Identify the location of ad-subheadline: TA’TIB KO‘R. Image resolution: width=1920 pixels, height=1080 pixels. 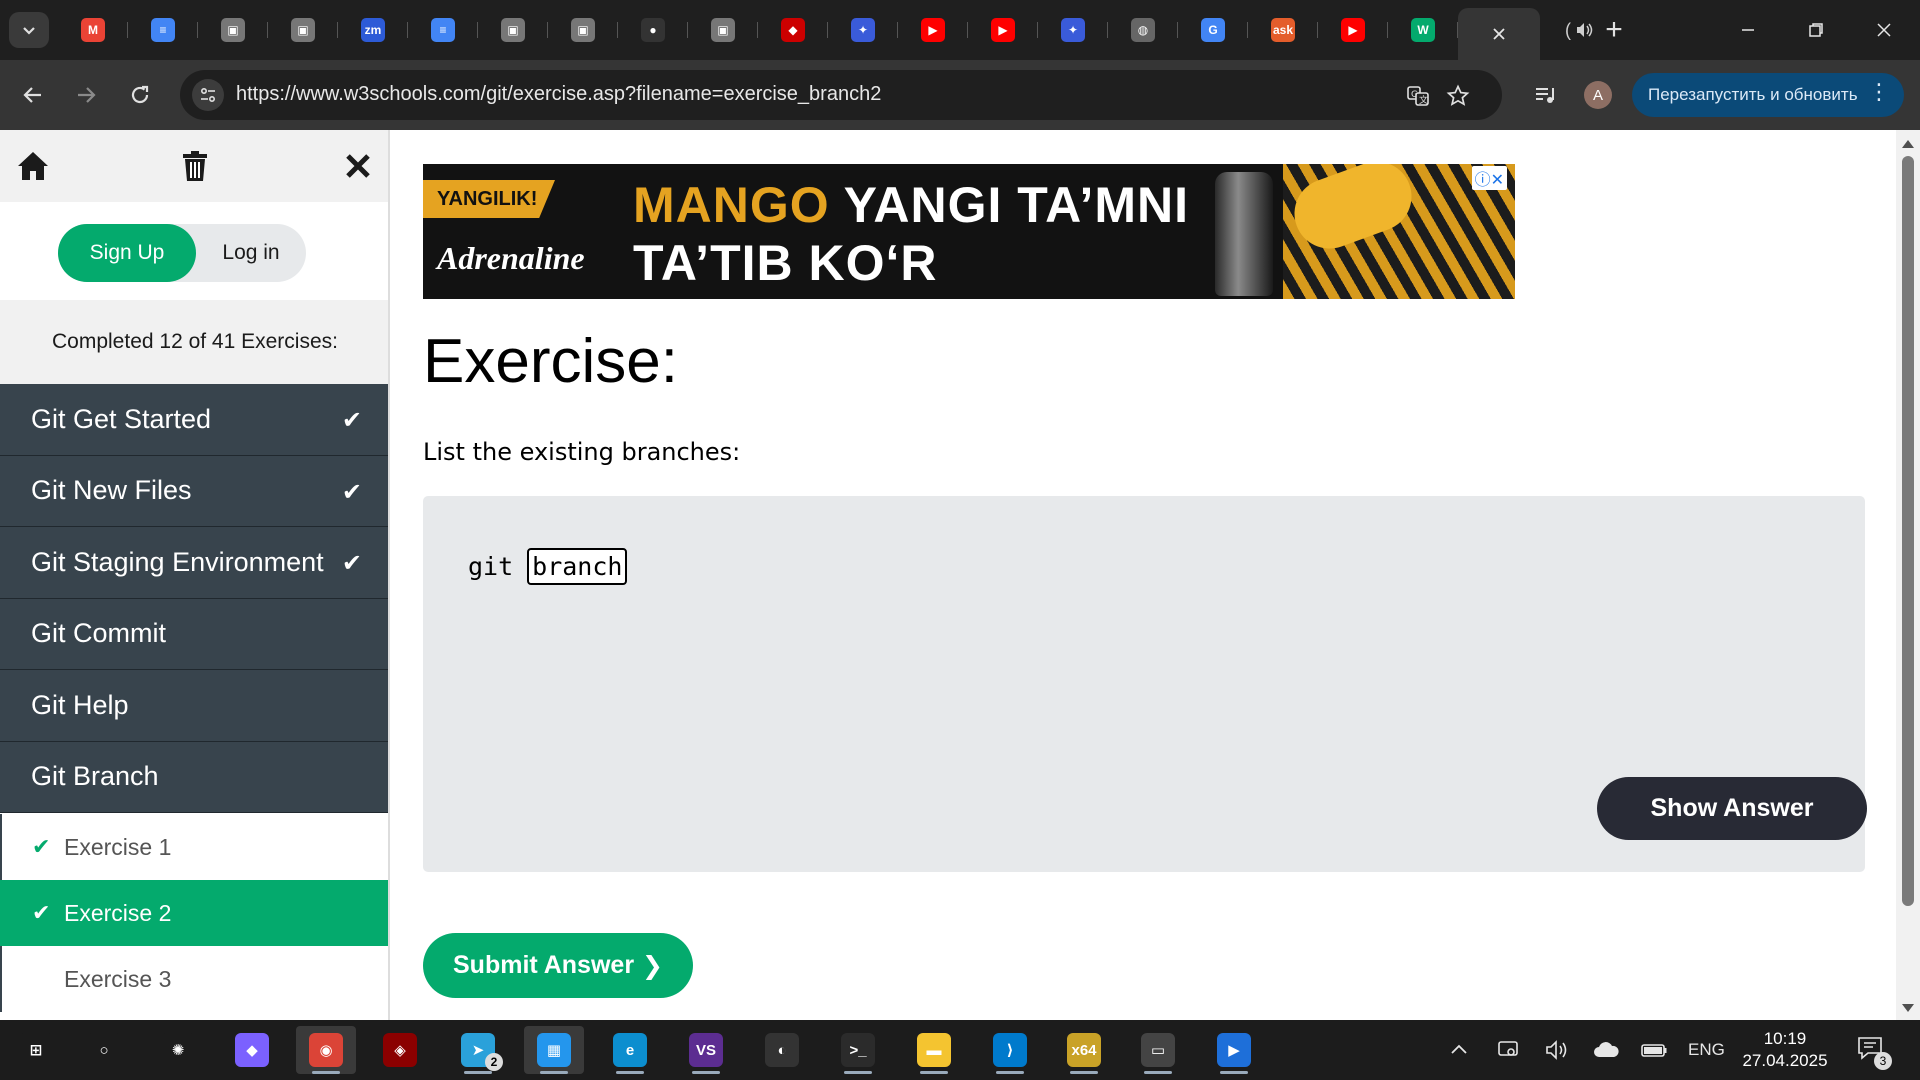
(785, 263).